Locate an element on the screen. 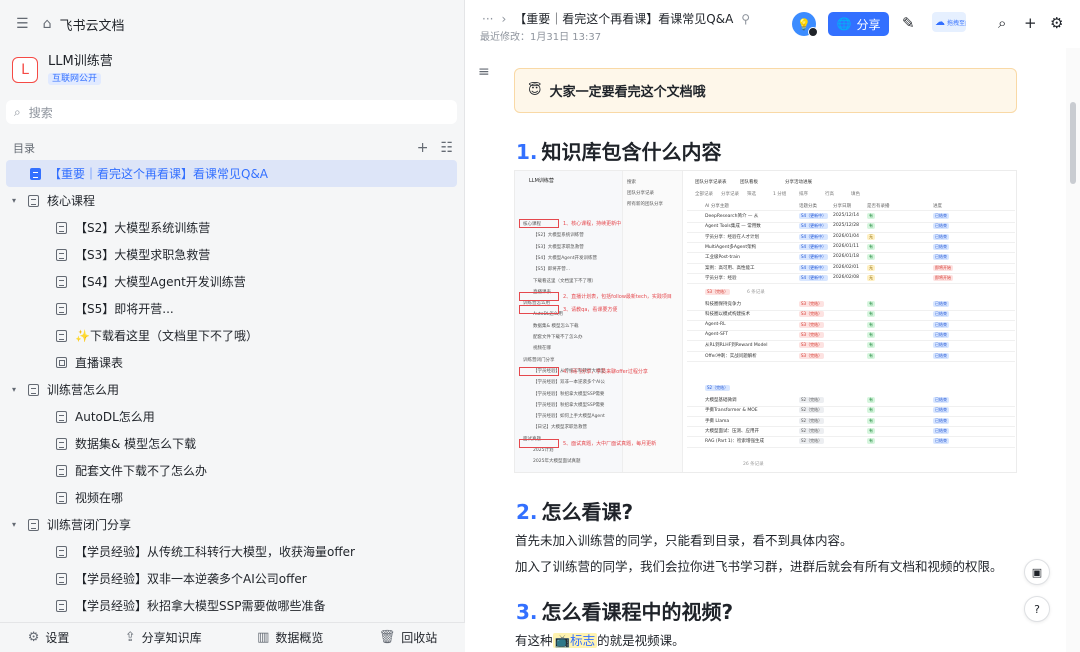 Image resolution: width=1080 pixels, height=652 pixels. more-icon: ··· is located at coordinates (487, 19).